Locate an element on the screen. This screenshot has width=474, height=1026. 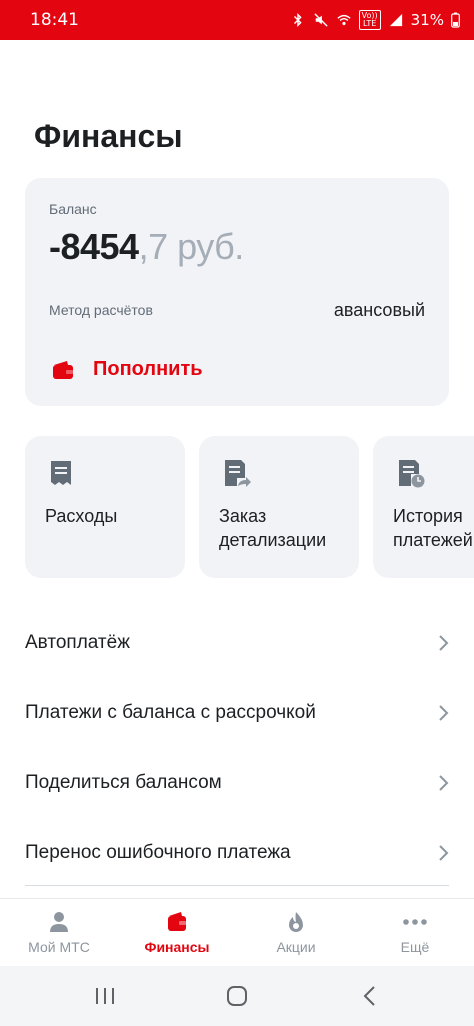
tab-label: Ещё is located at coordinates (415, 947).